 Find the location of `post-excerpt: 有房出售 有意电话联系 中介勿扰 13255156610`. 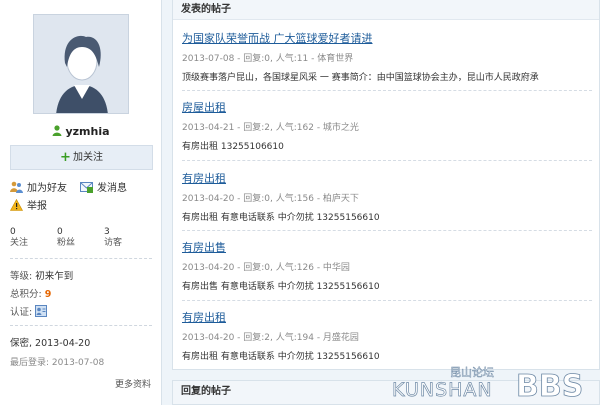

post-excerpt: 有房出售 有意电话联系 中介勿扰 13255156610 is located at coordinates (281, 287).